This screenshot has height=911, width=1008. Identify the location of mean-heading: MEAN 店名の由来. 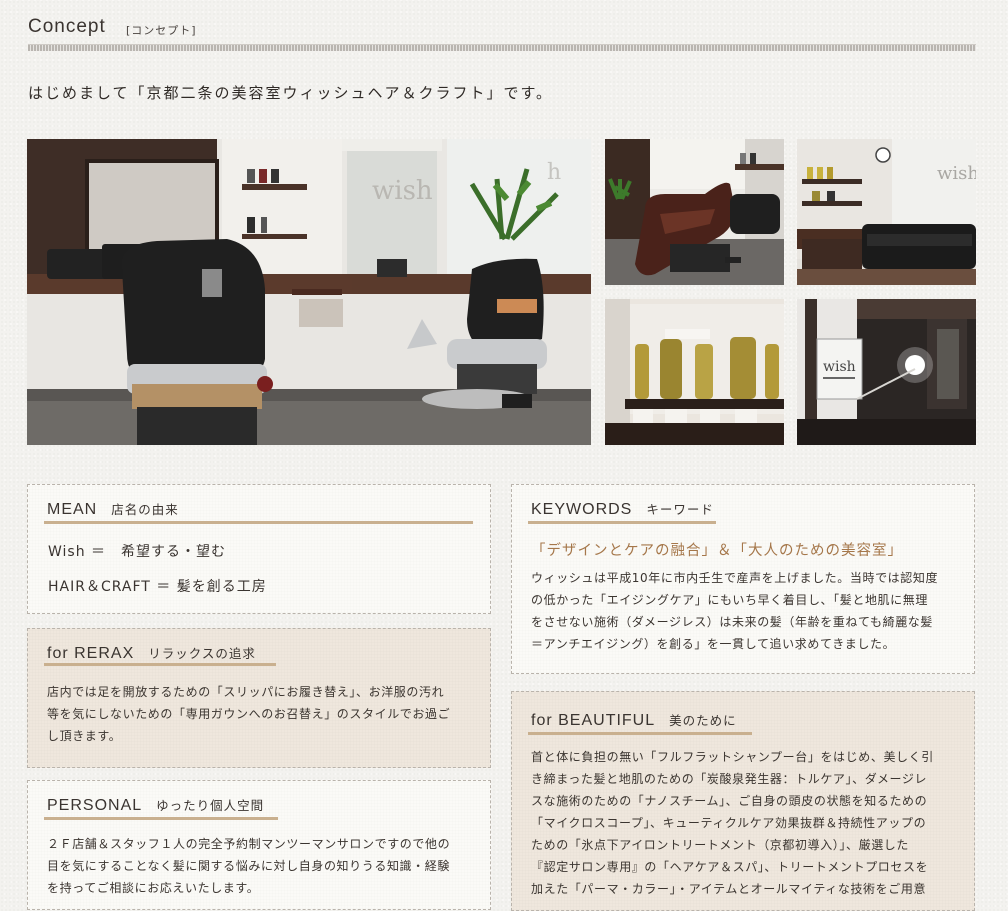
(113, 509).